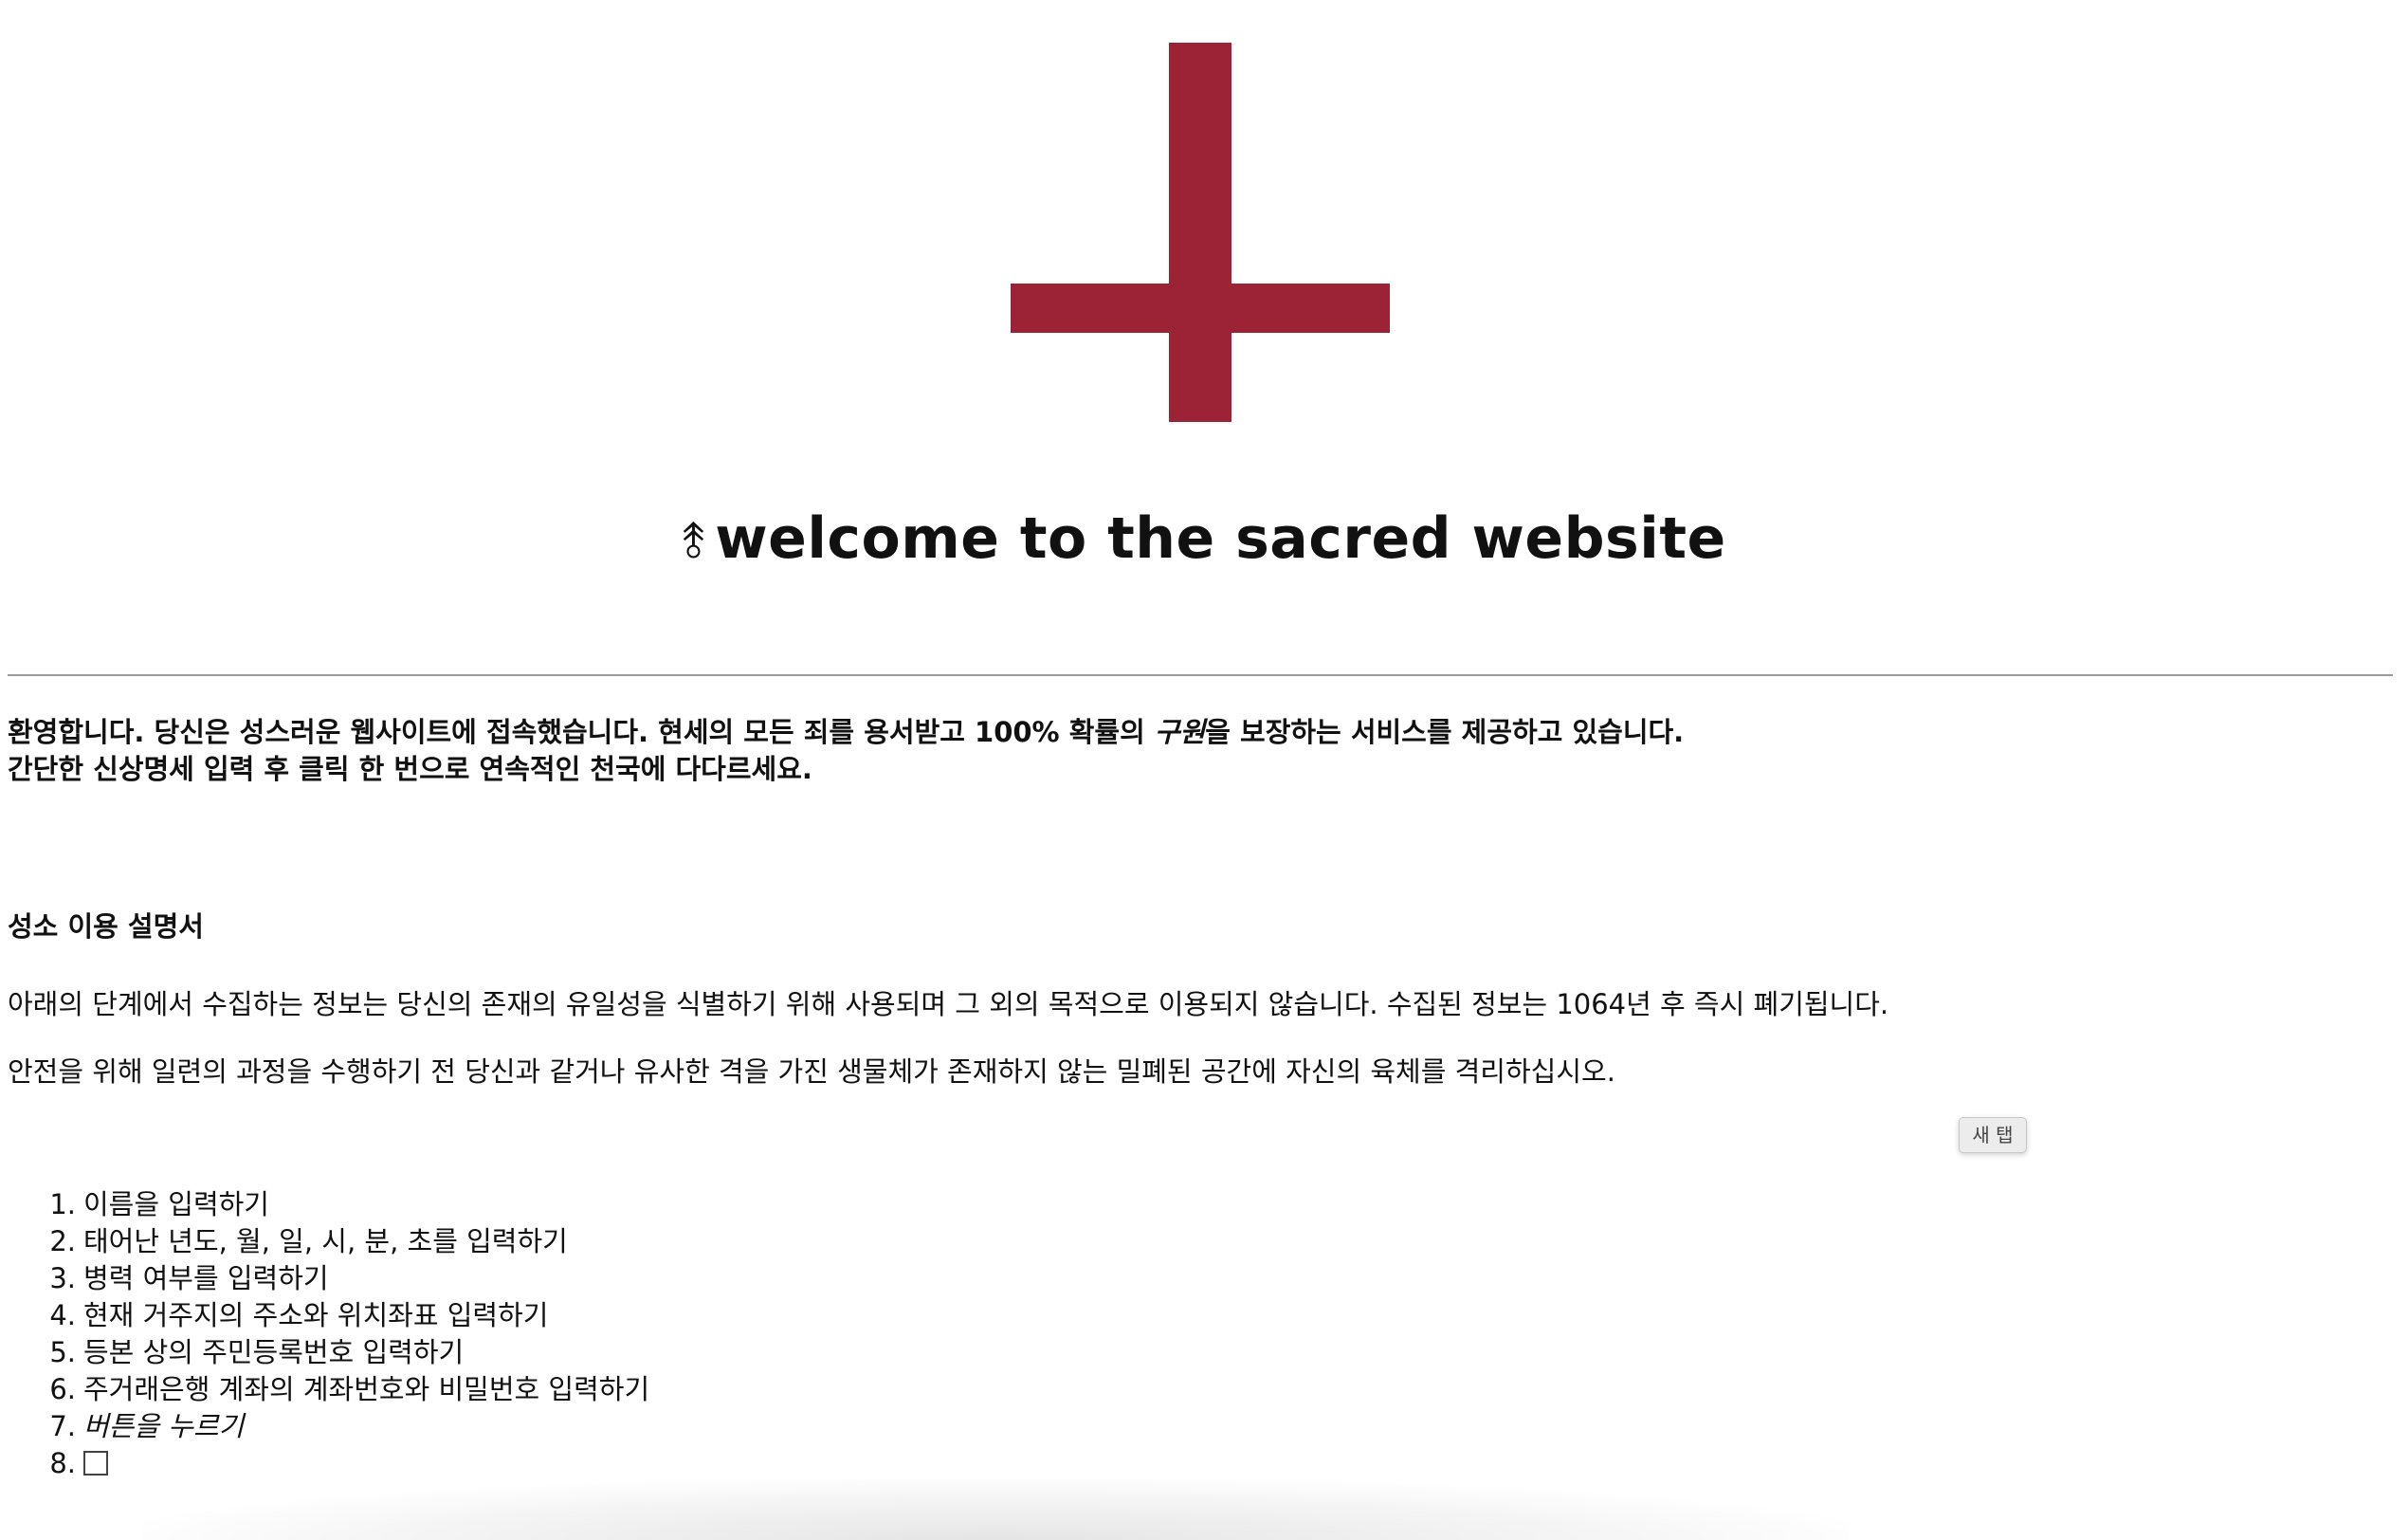 This screenshot has width=2408, height=1540. I want to click on manual-title: 성소 이용 설명서, so click(106, 926).